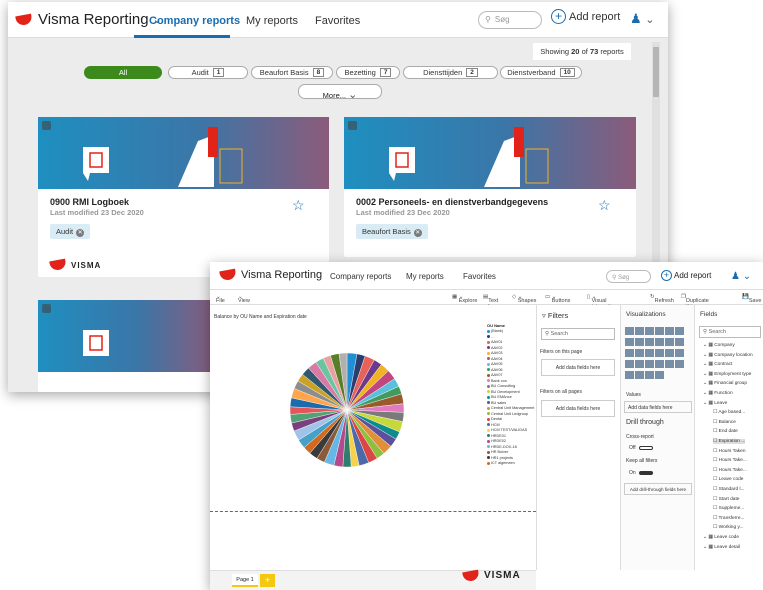 Image resolution: width=763 pixels, height=590 pixels. Describe the element at coordinates (725, 383) in the screenshot. I see `field-table: ⌄ ▦ Financial group` at that location.